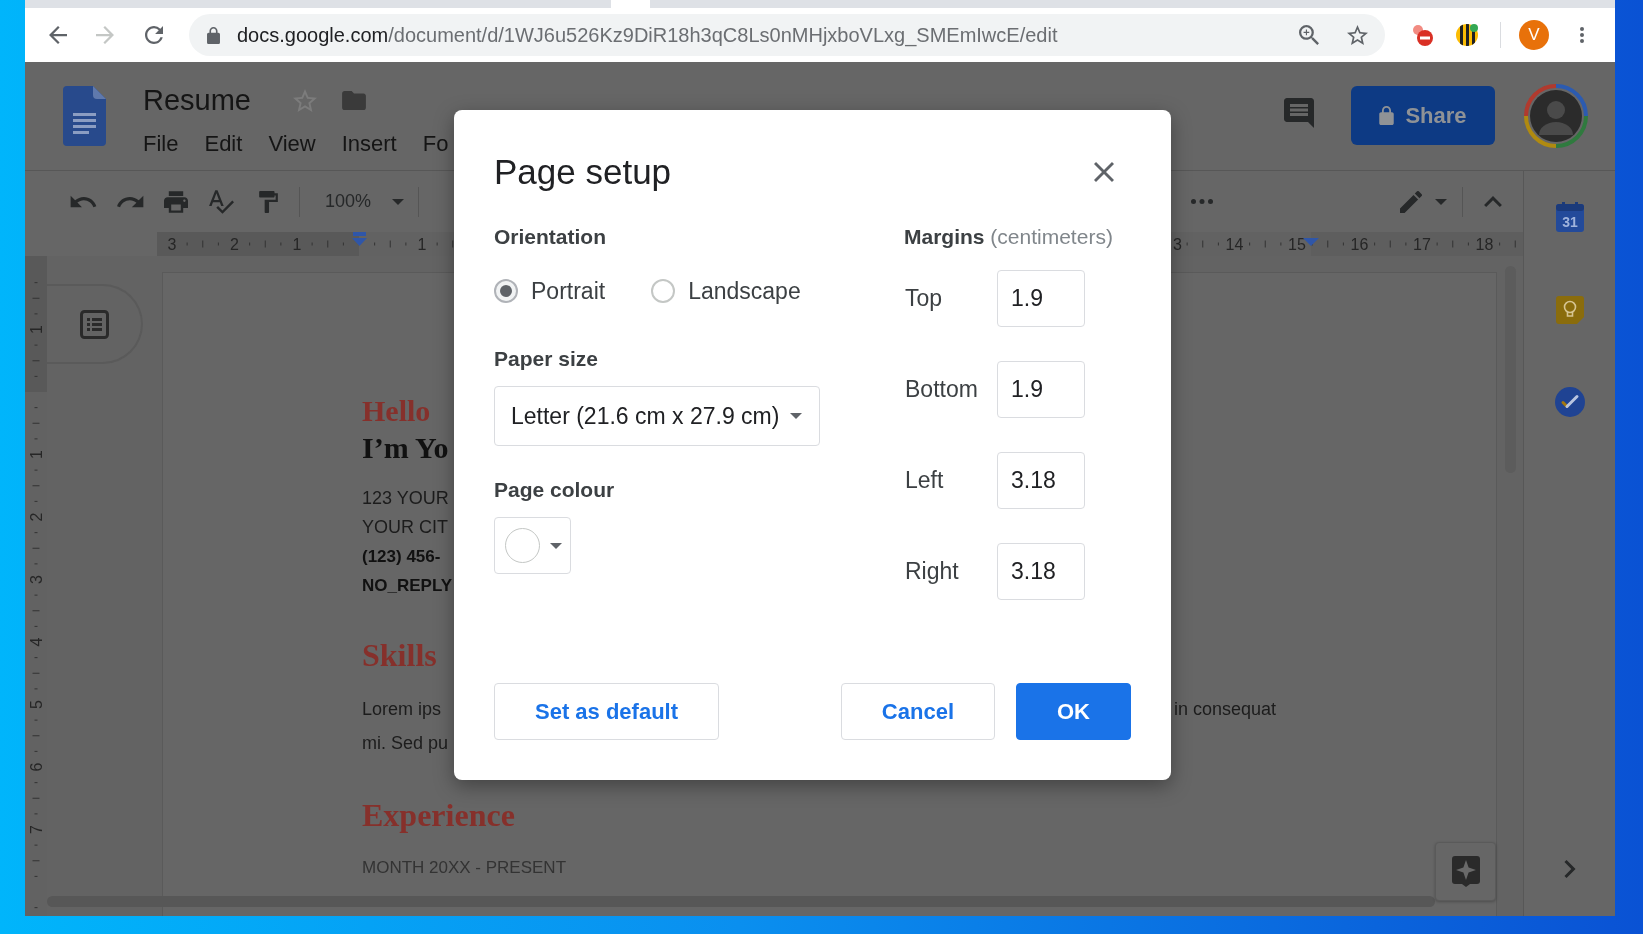 This screenshot has height=934, width=1643. What do you see at coordinates (396, 411) in the screenshot?
I see `greeting-heading: Hello` at bounding box center [396, 411].